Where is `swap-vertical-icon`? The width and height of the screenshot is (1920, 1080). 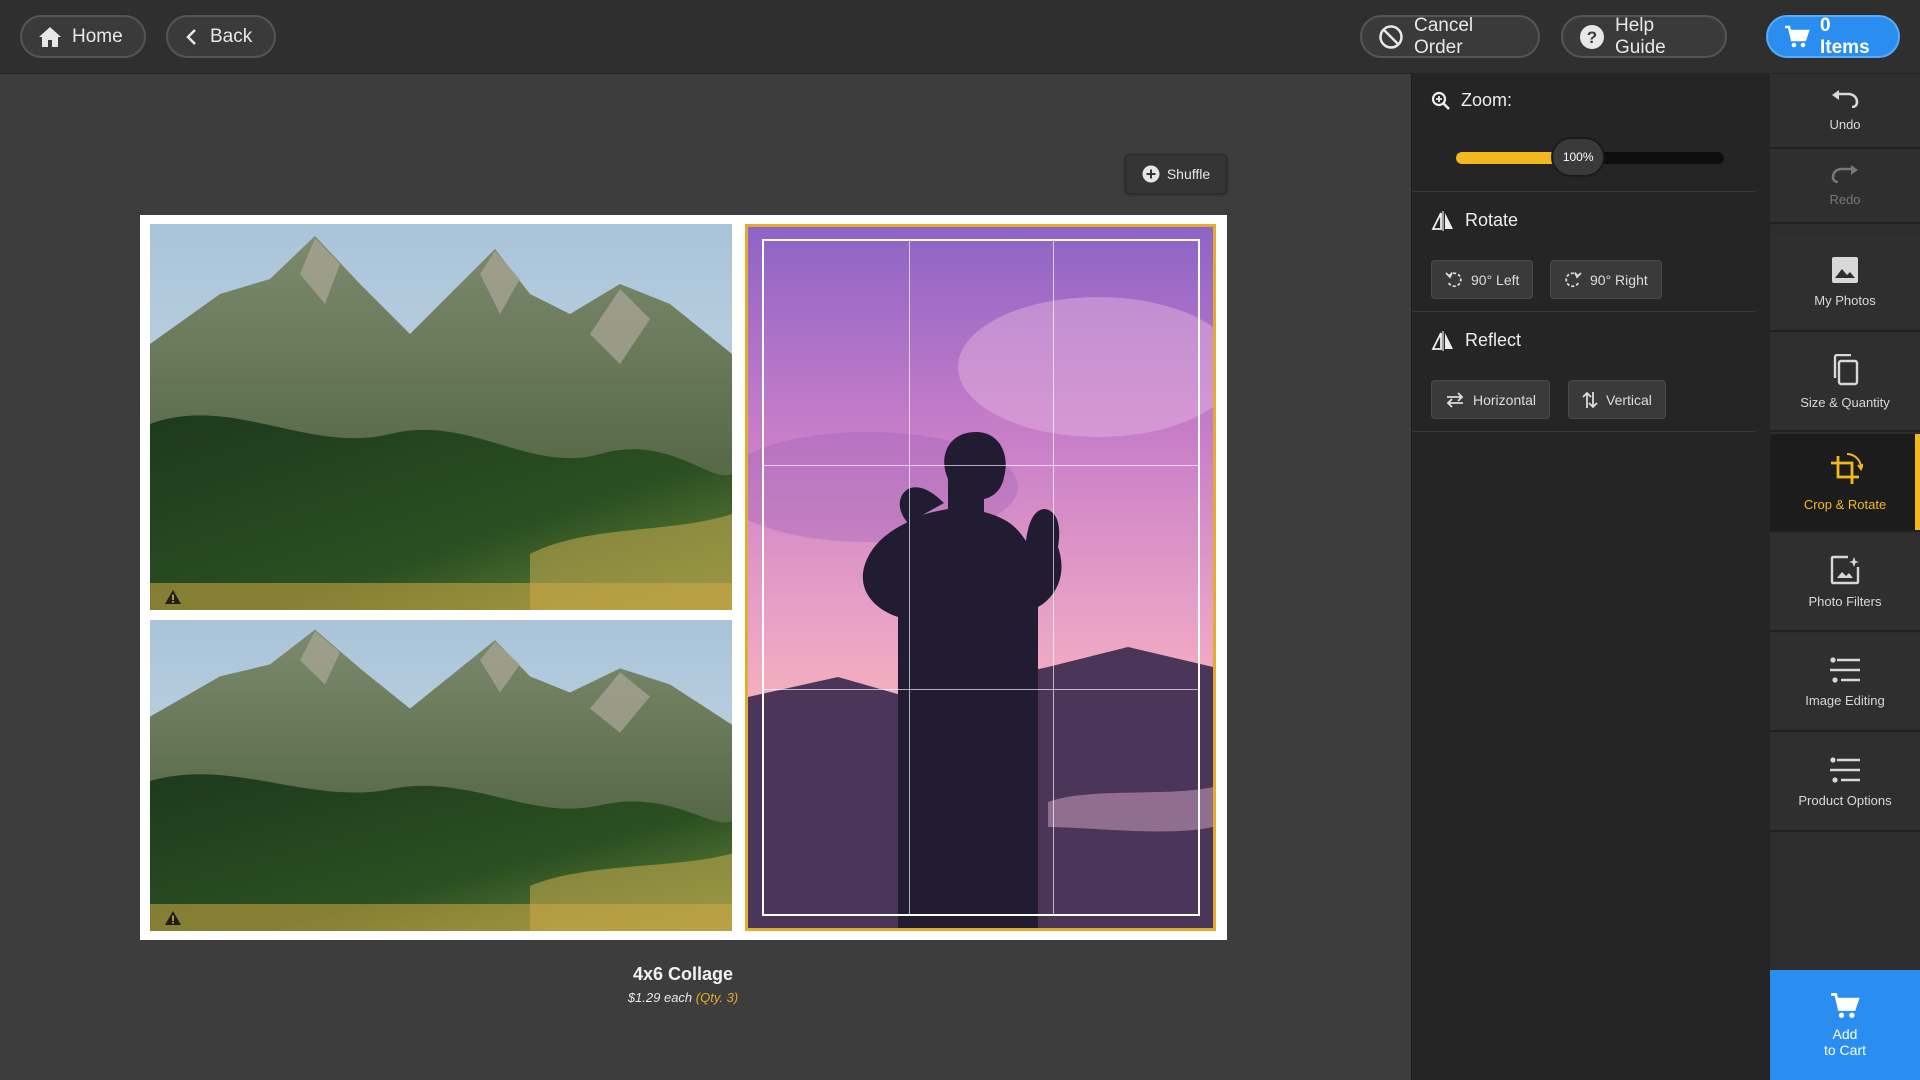
swap-vertical-icon is located at coordinates (1590, 399).